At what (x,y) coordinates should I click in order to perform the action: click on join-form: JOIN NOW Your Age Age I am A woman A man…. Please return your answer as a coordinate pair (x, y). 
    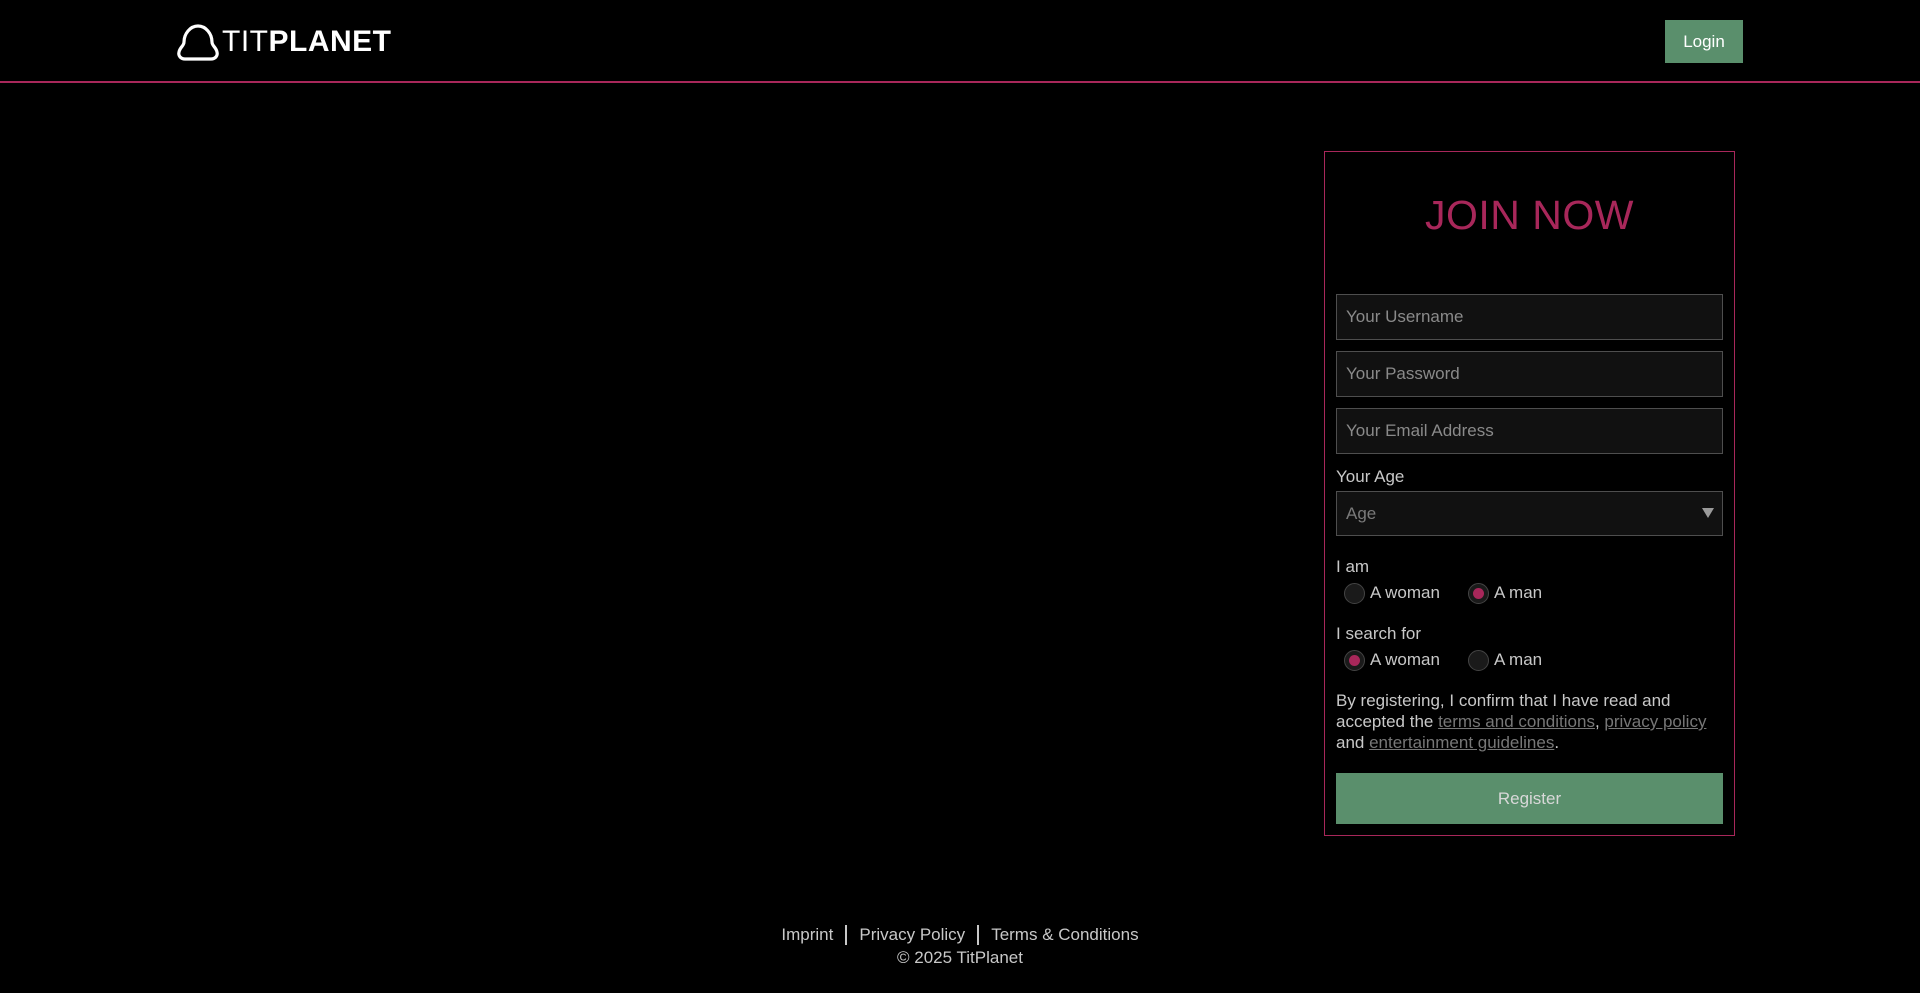
    Looking at the image, I should click on (1529, 493).